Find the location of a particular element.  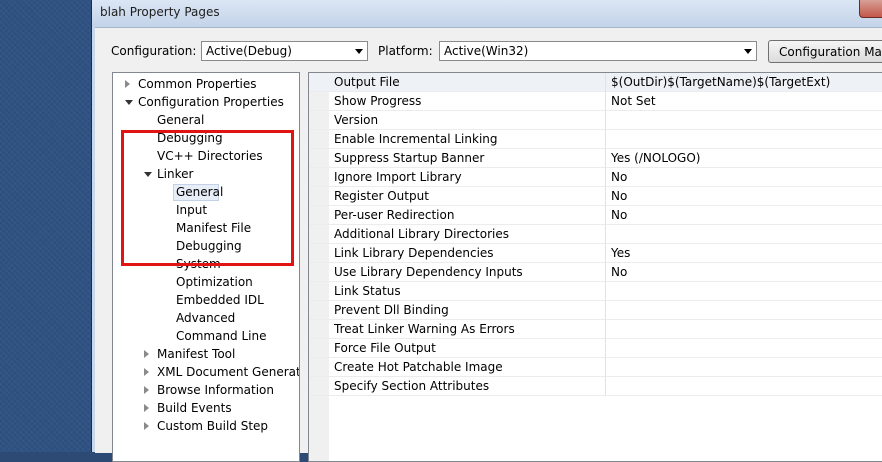

property-row: Enable Incremental Linking is located at coordinates (595, 139).